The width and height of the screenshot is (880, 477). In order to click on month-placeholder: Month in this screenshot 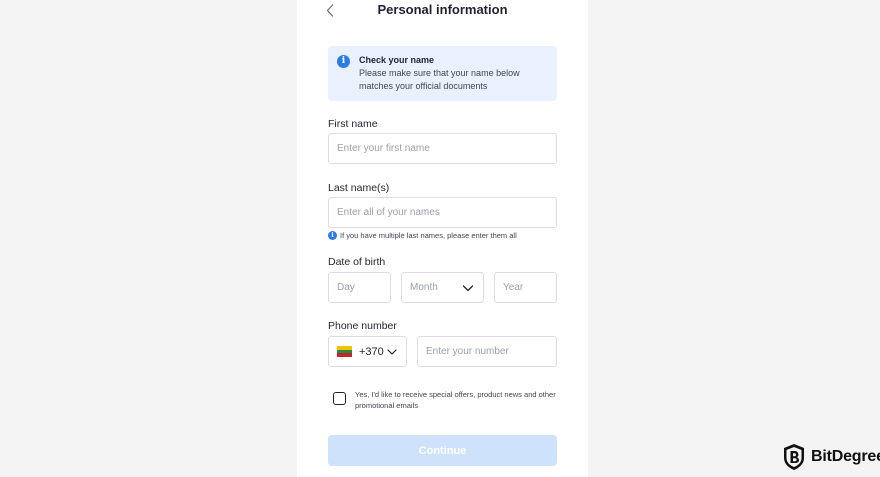, I will do `click(424, 287)`.